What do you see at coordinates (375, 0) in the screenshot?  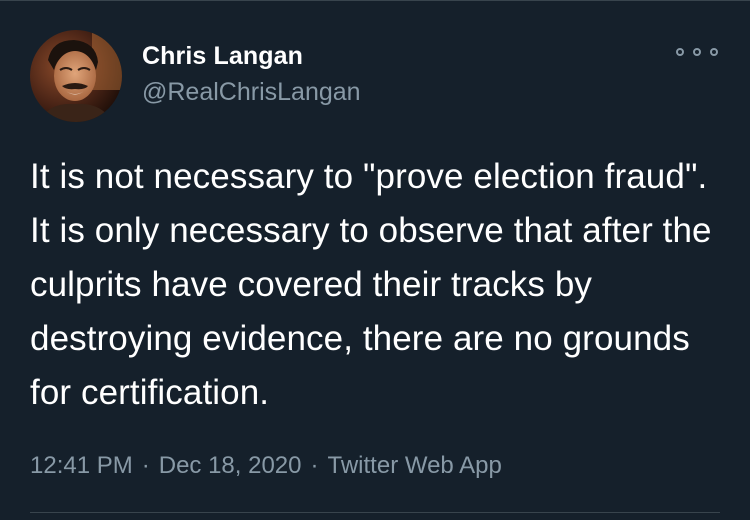 I see `top-divider` at bounding box center [375, 0].